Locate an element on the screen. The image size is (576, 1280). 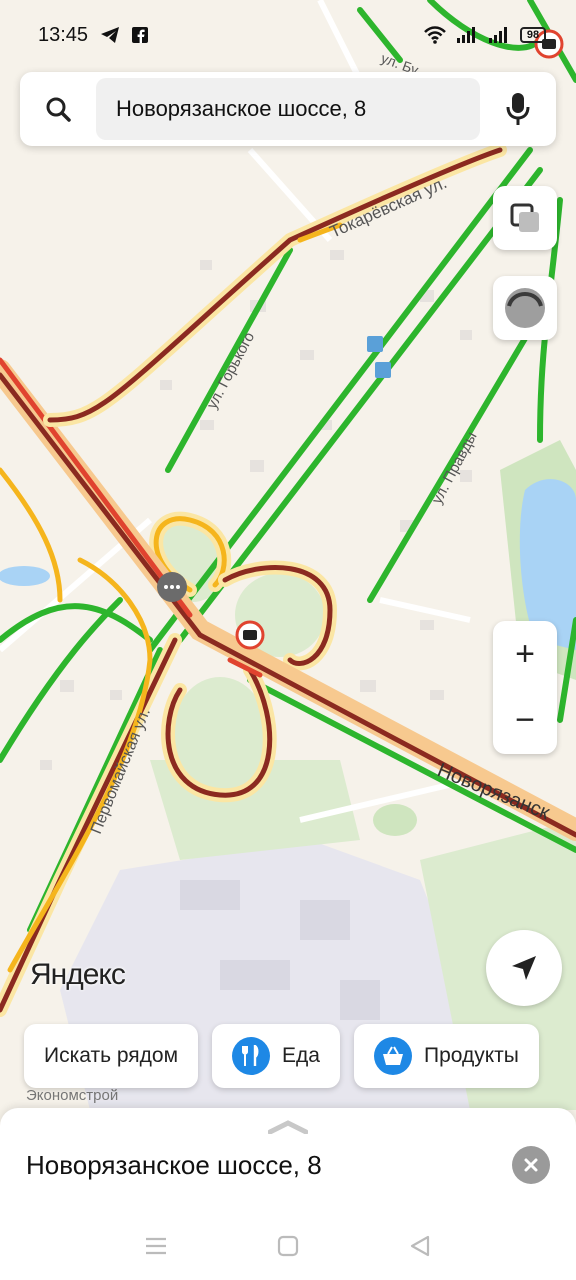
layers-icon is located at coordinates (524, 217).